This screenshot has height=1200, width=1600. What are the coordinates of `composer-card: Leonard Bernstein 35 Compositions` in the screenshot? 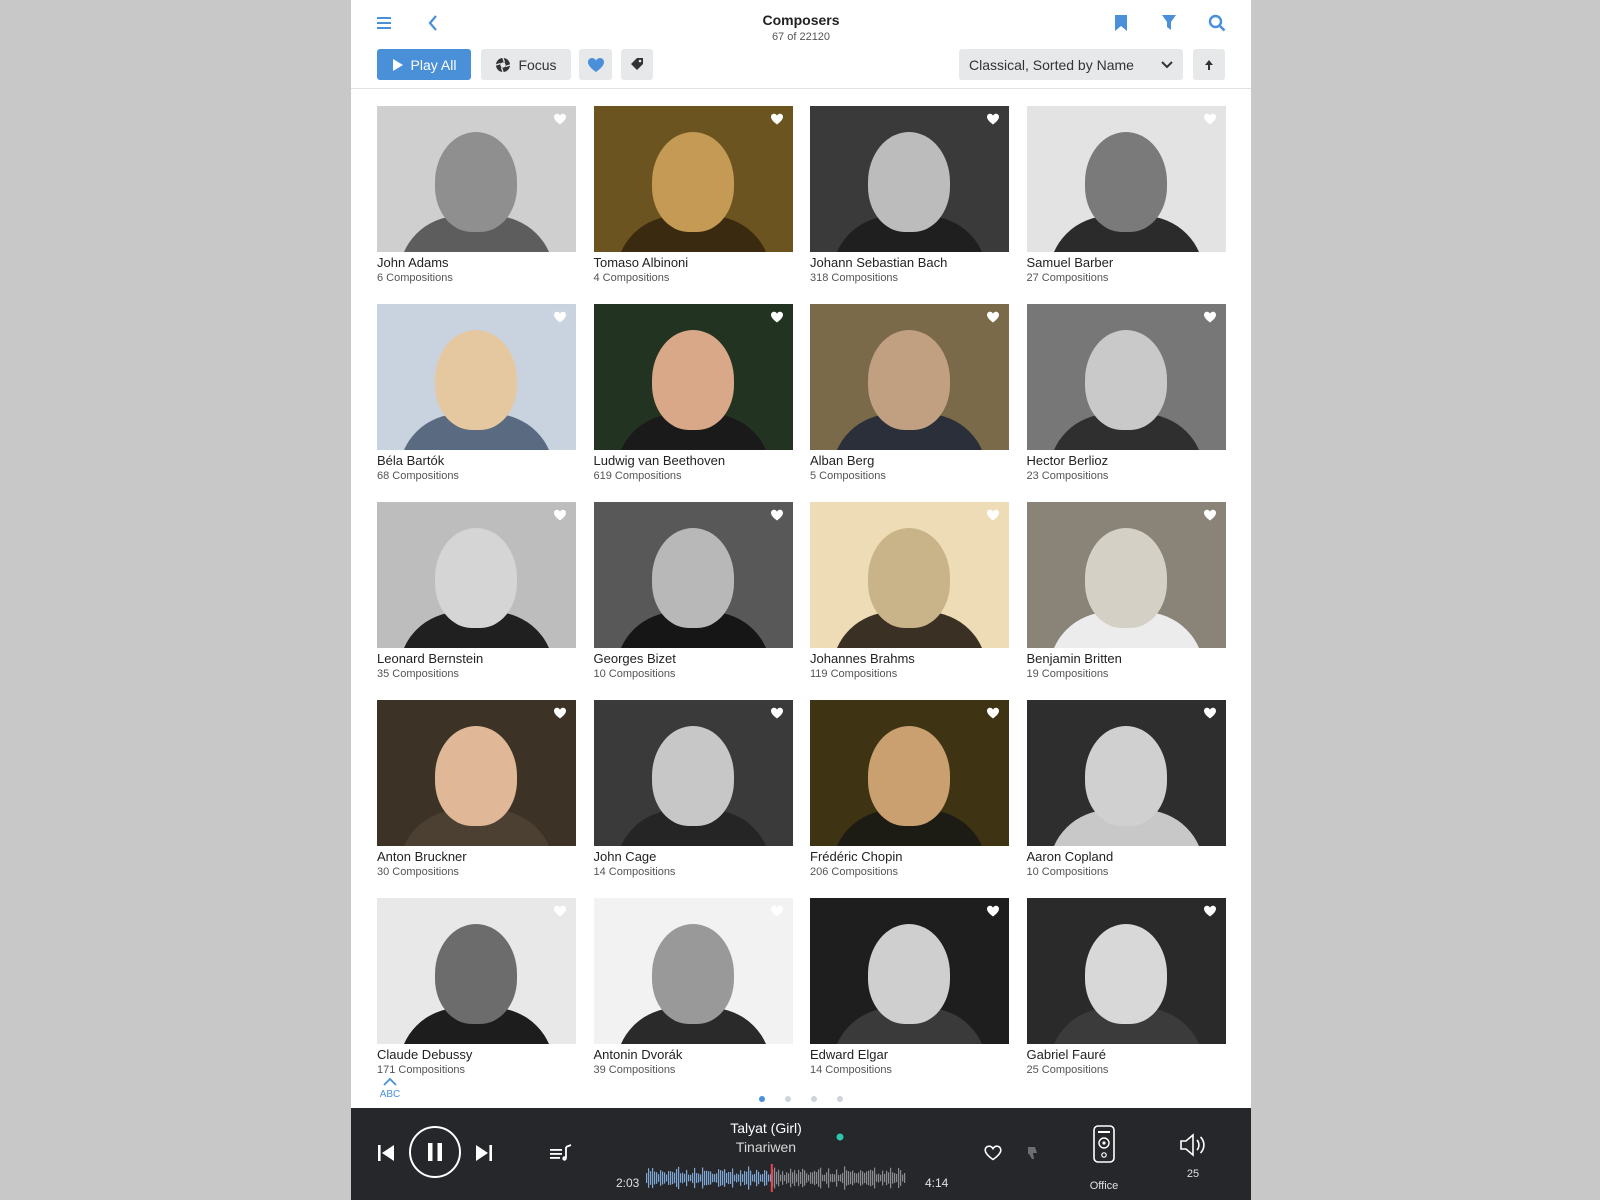 It's located at (476, 593).